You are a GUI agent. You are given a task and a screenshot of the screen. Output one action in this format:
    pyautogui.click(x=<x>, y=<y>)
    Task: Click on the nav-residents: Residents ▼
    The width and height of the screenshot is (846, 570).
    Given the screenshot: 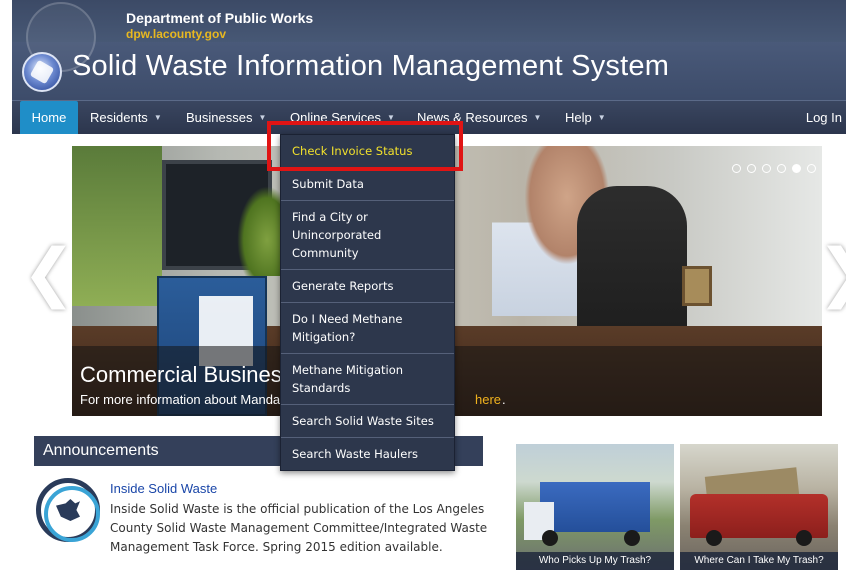 What is the action you would take?
    pyautogui.click(x=126, y=118)
    